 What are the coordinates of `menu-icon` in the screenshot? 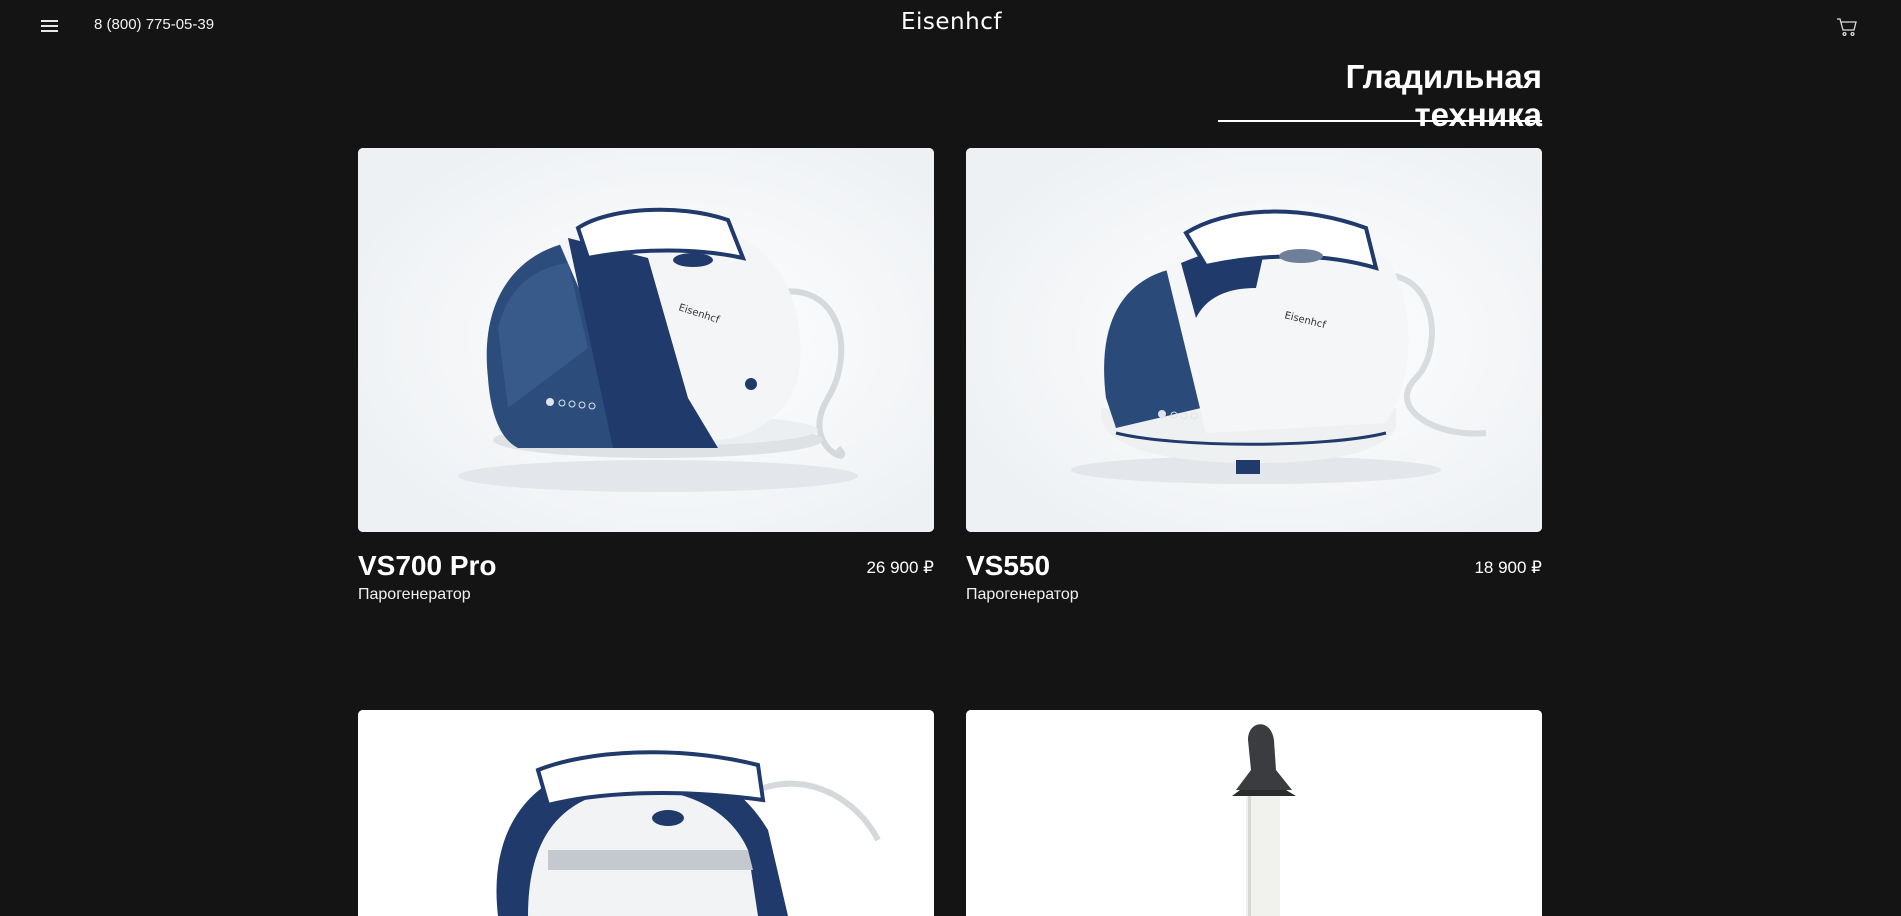 It's located at (50, 26).